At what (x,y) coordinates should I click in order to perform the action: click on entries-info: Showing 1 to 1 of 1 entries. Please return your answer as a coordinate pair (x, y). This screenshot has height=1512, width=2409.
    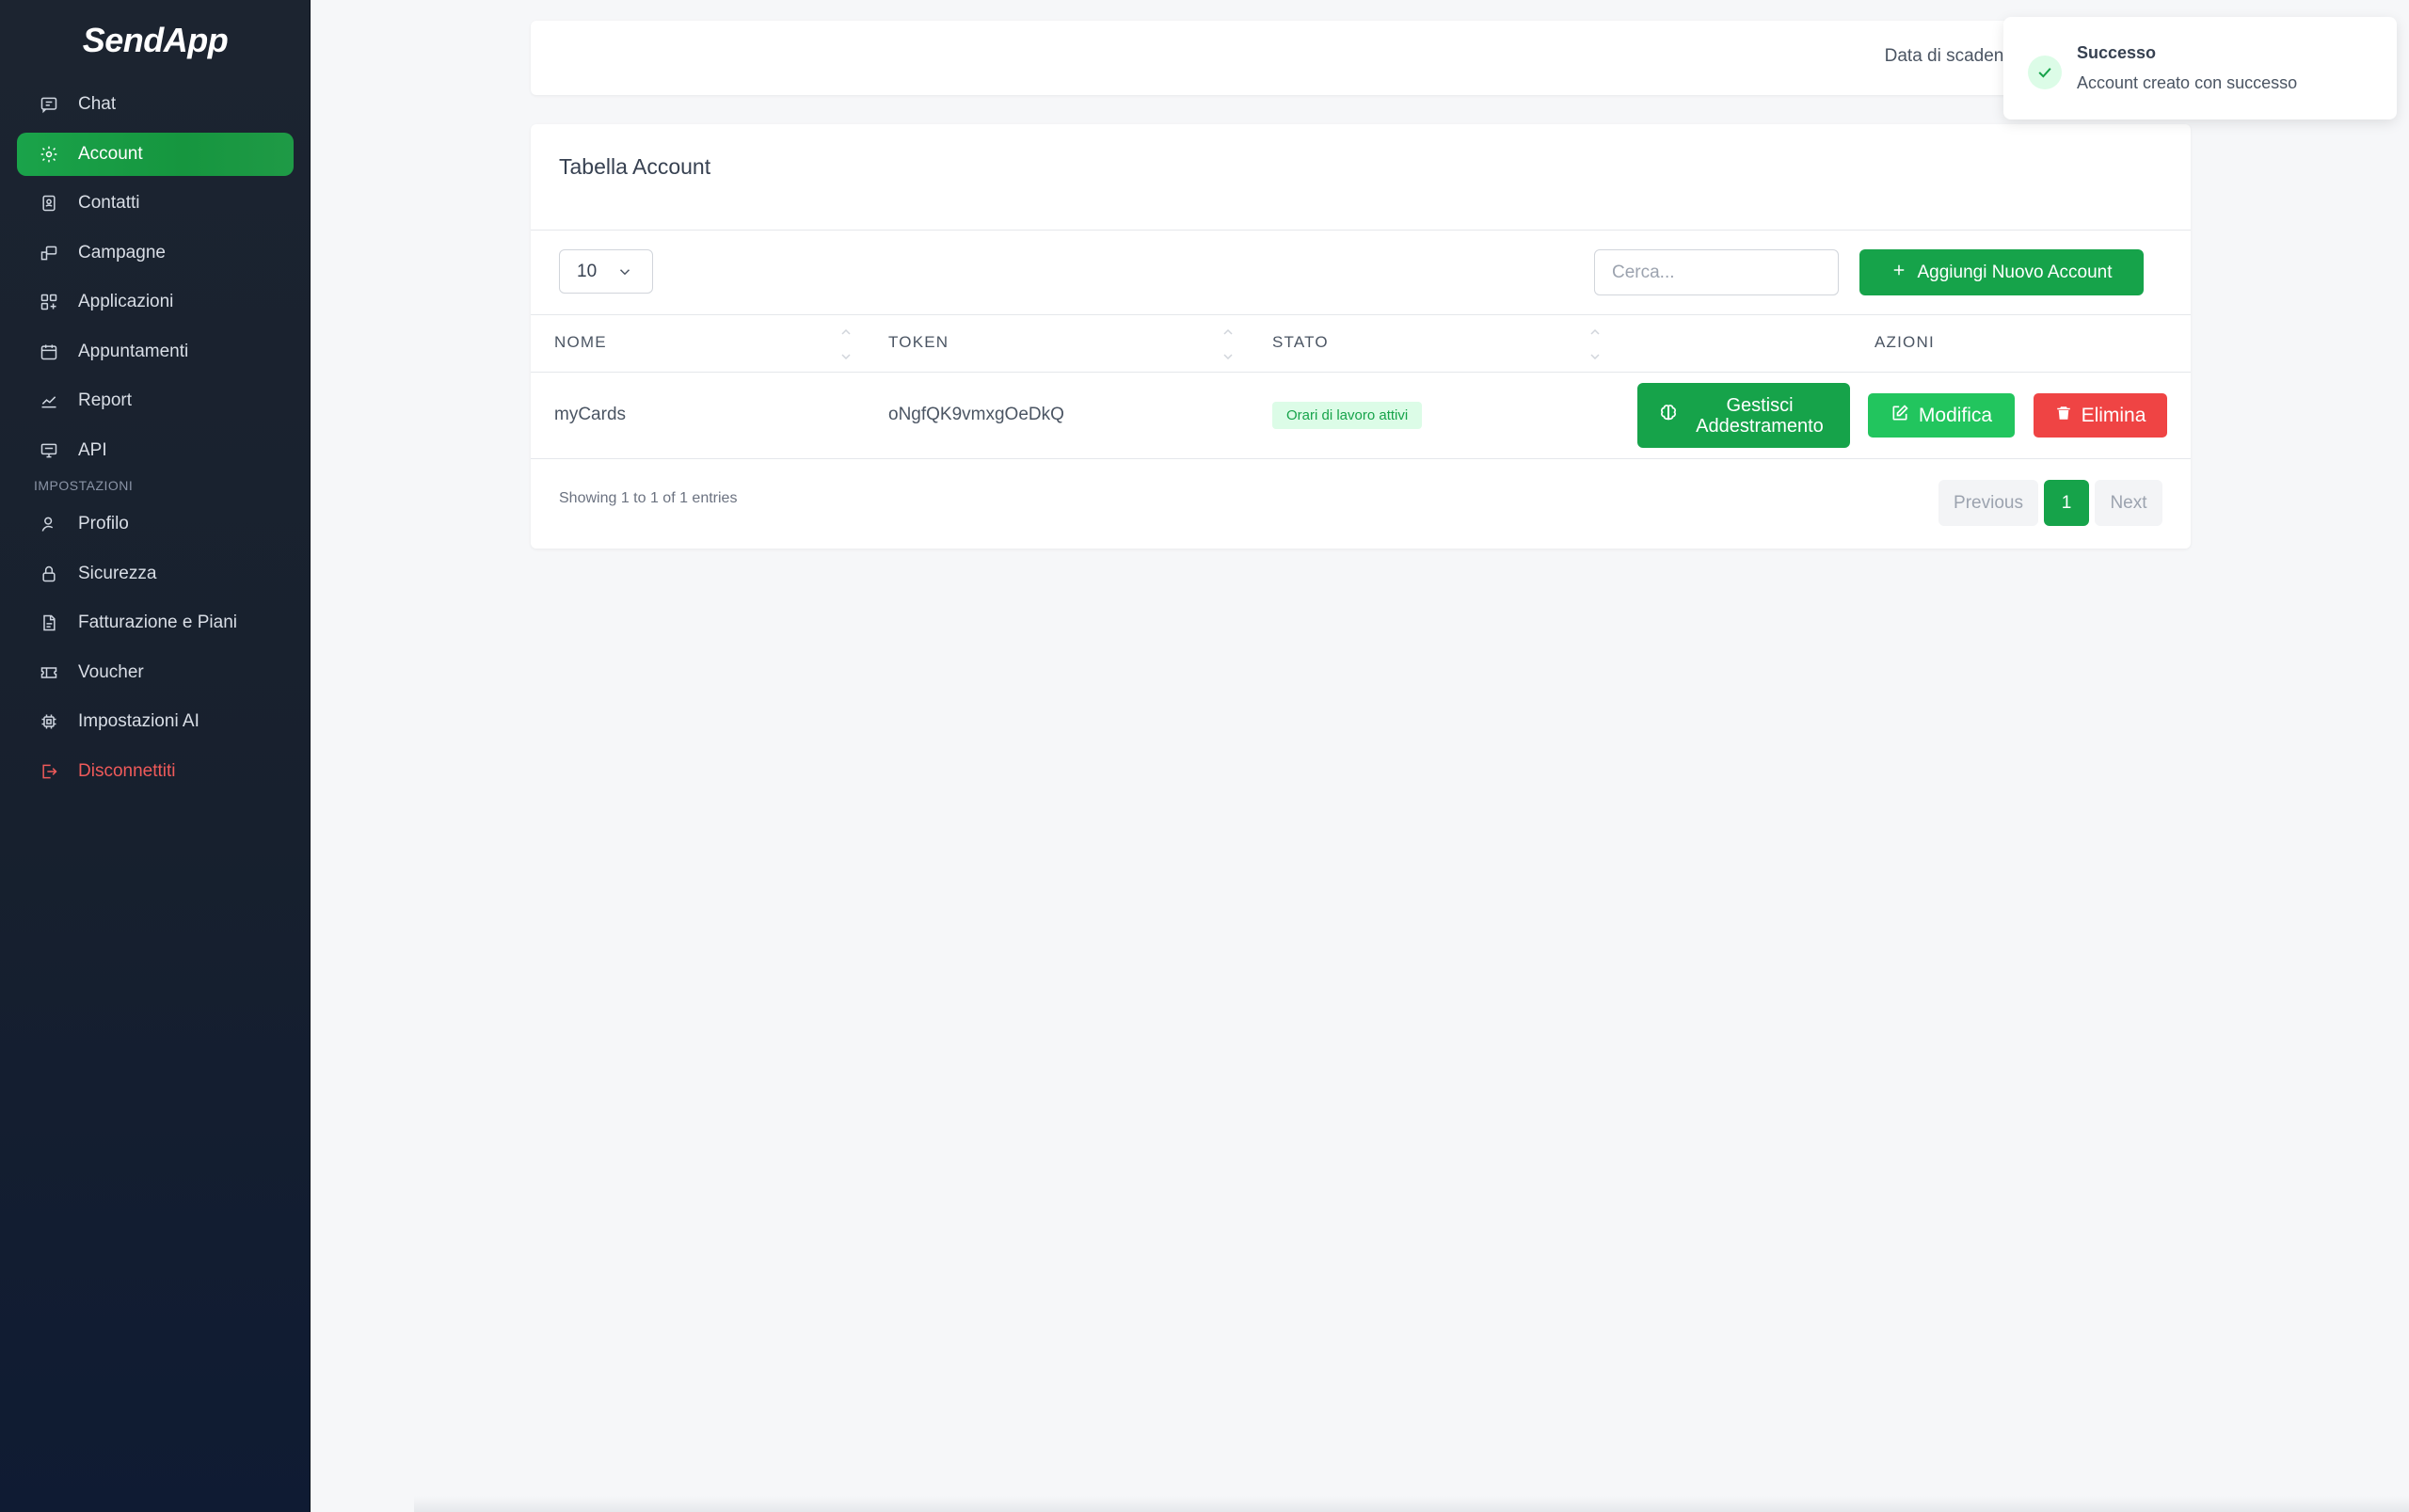
    Looking at the image, I should click on (649, 498).